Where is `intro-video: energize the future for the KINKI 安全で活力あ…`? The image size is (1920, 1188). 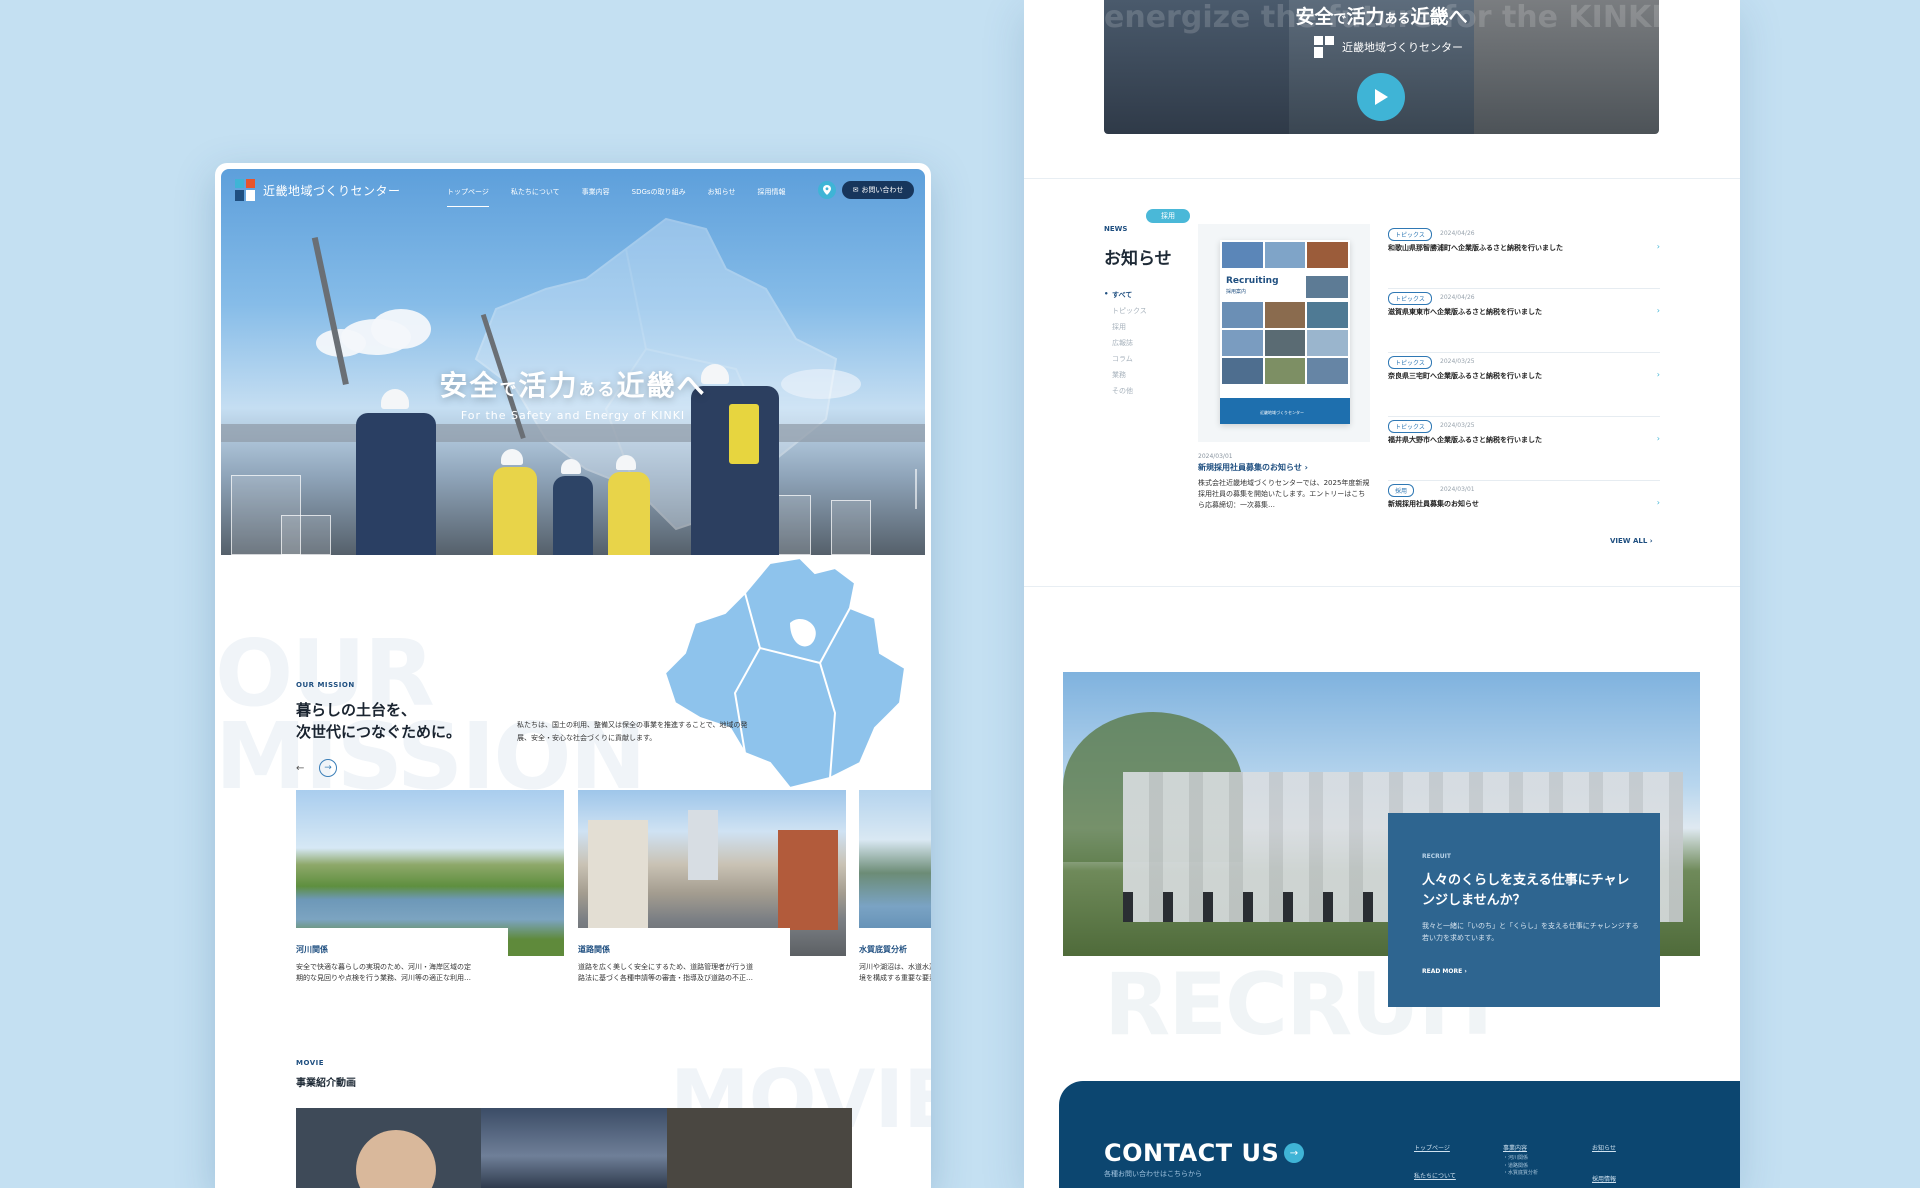
intro-video: energize the future for the KINKI 安全で活力あ… is located at coordinates (1381, 67).